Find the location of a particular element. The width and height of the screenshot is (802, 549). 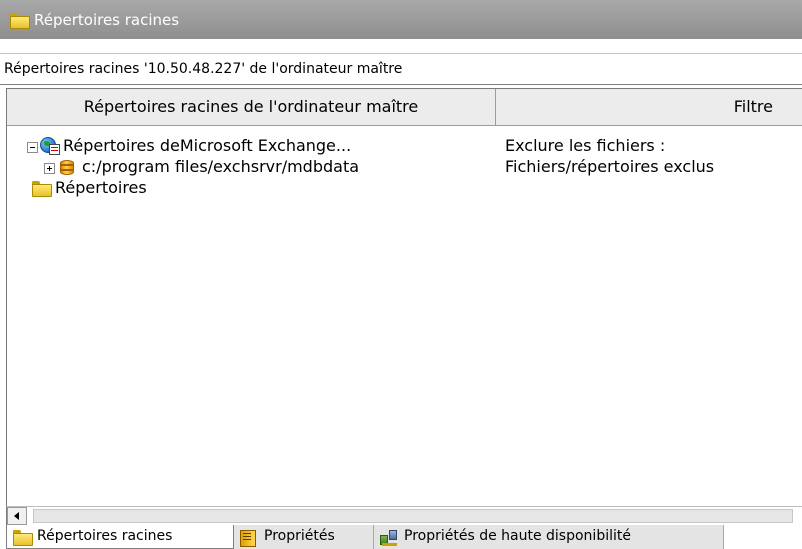

tab-properties: Propriétés is located at coordinates (304, 537).